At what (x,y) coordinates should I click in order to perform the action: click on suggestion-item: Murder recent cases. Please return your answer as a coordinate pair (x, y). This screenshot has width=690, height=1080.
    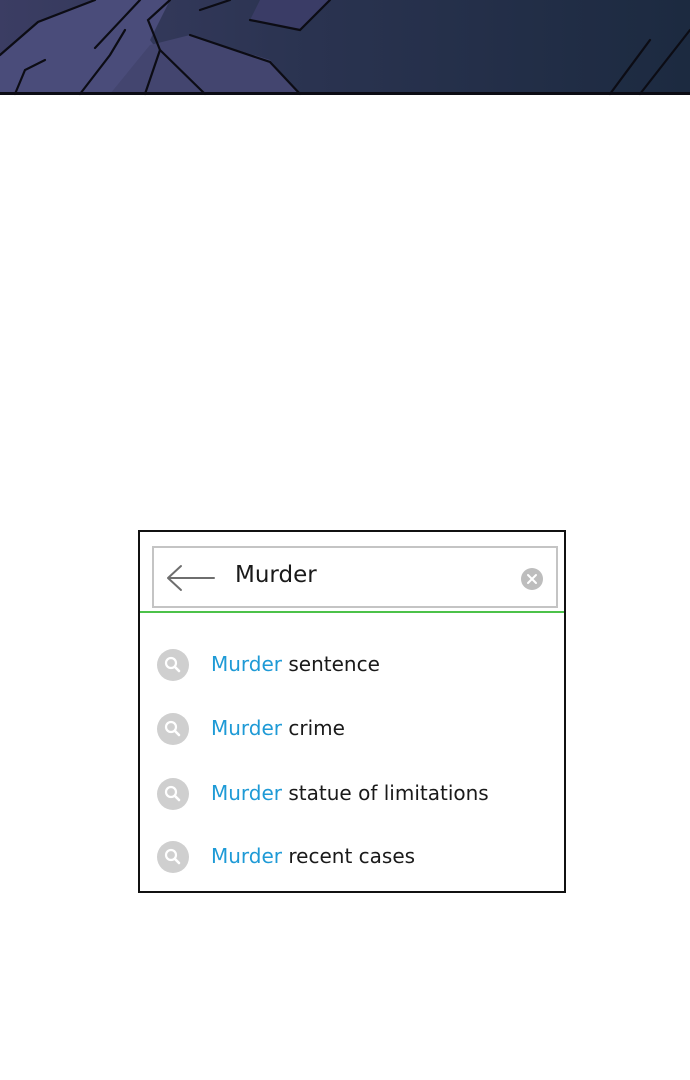
    Looking at the image, I should click on (352, 857).